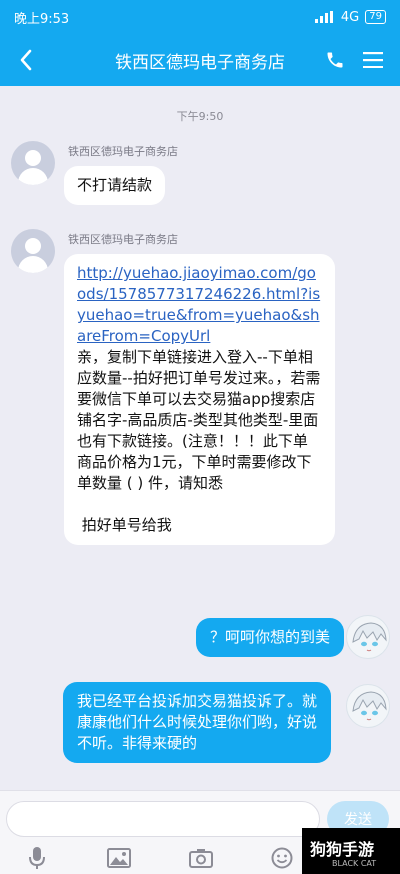 Image resolution: width=400 pixels, height=874 pixels. I want to click on camera-icon, so click(201, 858).